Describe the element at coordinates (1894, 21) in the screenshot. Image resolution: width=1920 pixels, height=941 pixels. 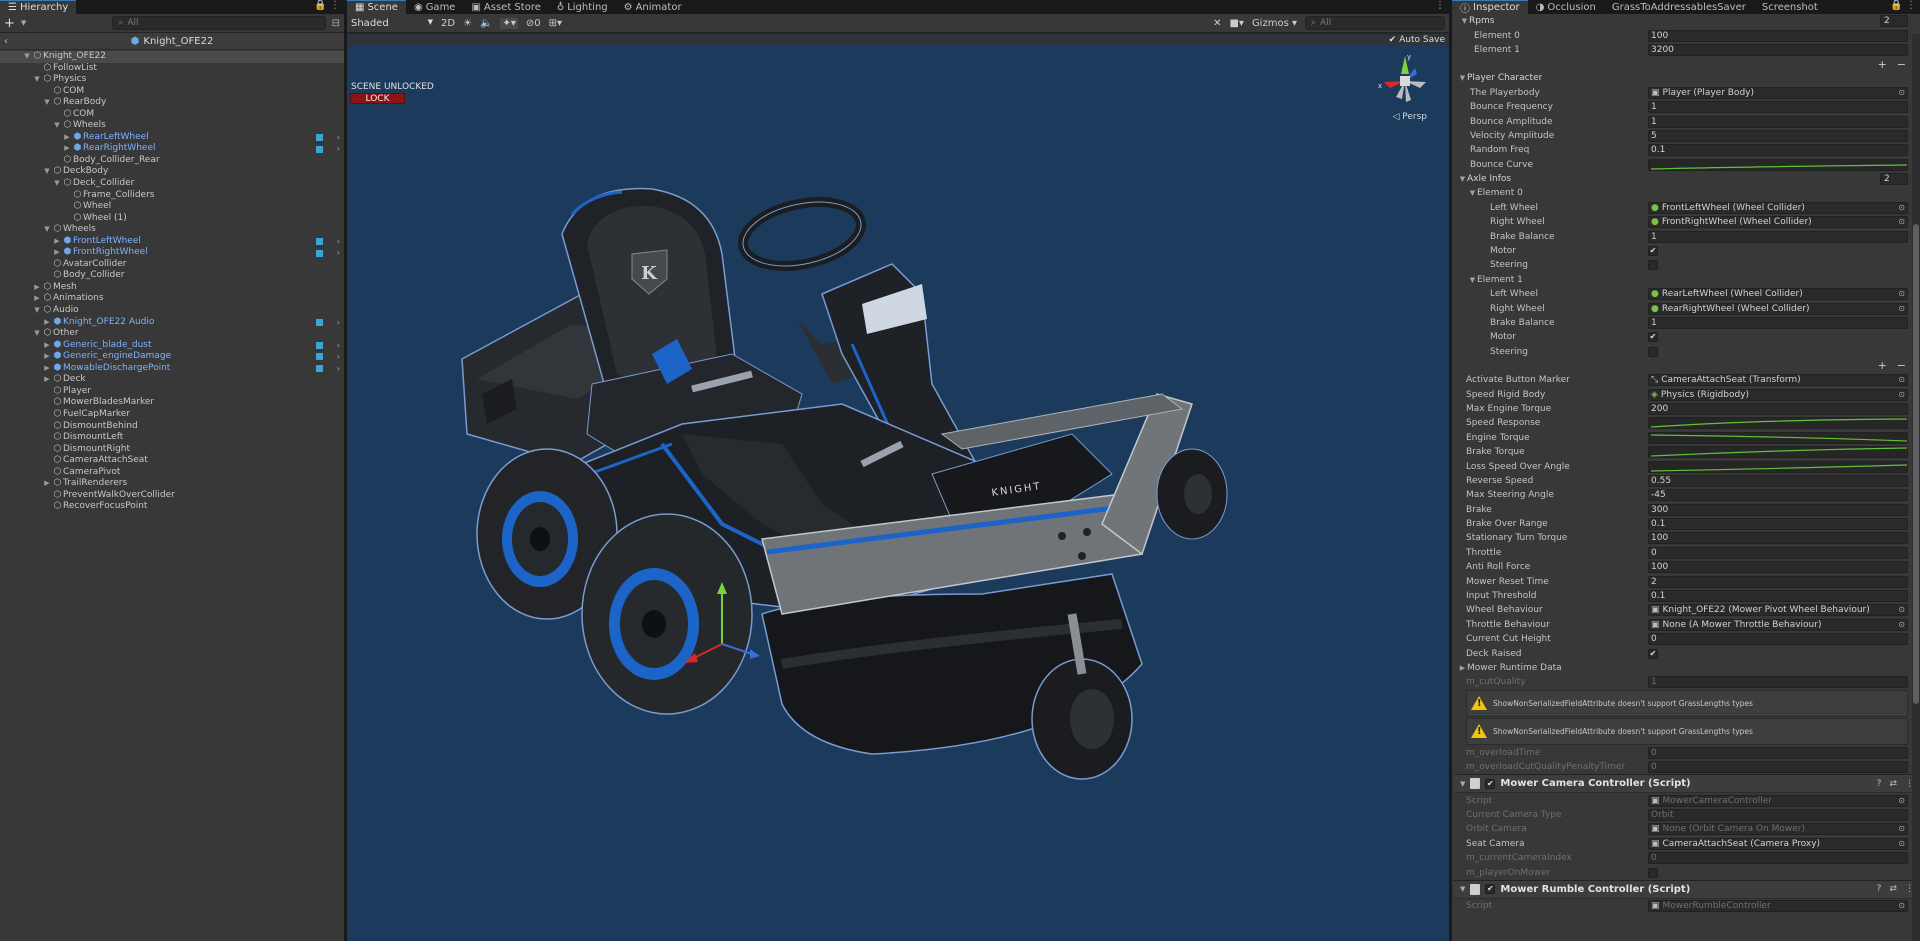
I see `array-size-field: 2` at that location.